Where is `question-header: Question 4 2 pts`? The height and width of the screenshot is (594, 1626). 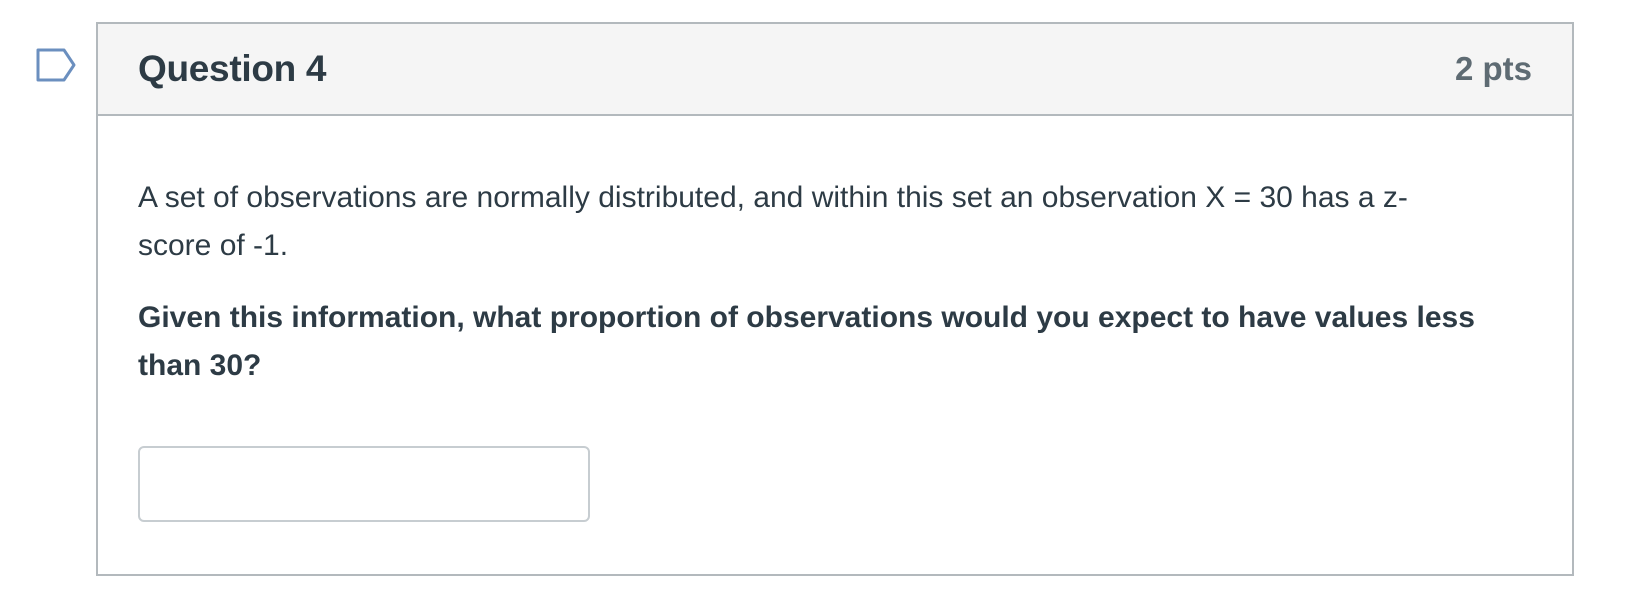
question-header: Question 4 2 pts is located at coordinates (835, 70).